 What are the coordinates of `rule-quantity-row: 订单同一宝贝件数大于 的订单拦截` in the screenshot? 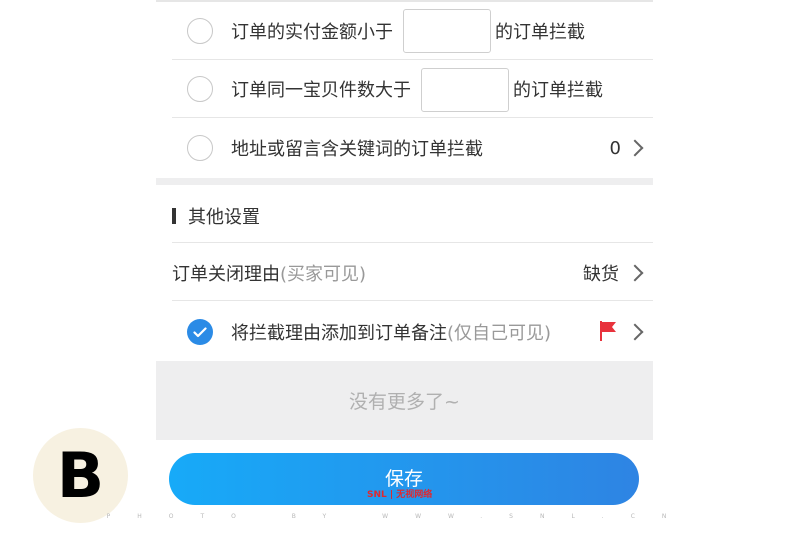 It's located at (404, 89).